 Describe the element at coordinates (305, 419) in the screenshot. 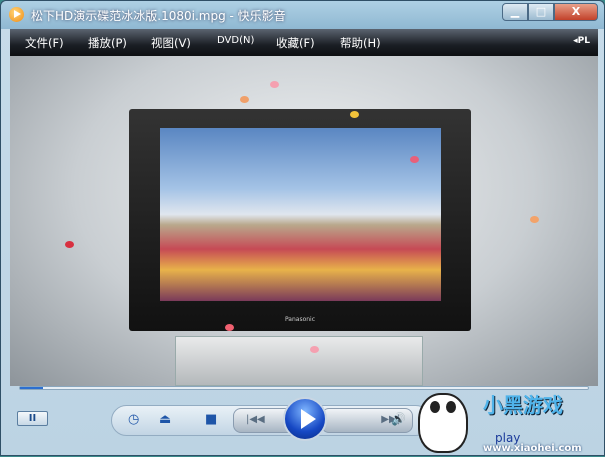

I see `play-button` at that location.